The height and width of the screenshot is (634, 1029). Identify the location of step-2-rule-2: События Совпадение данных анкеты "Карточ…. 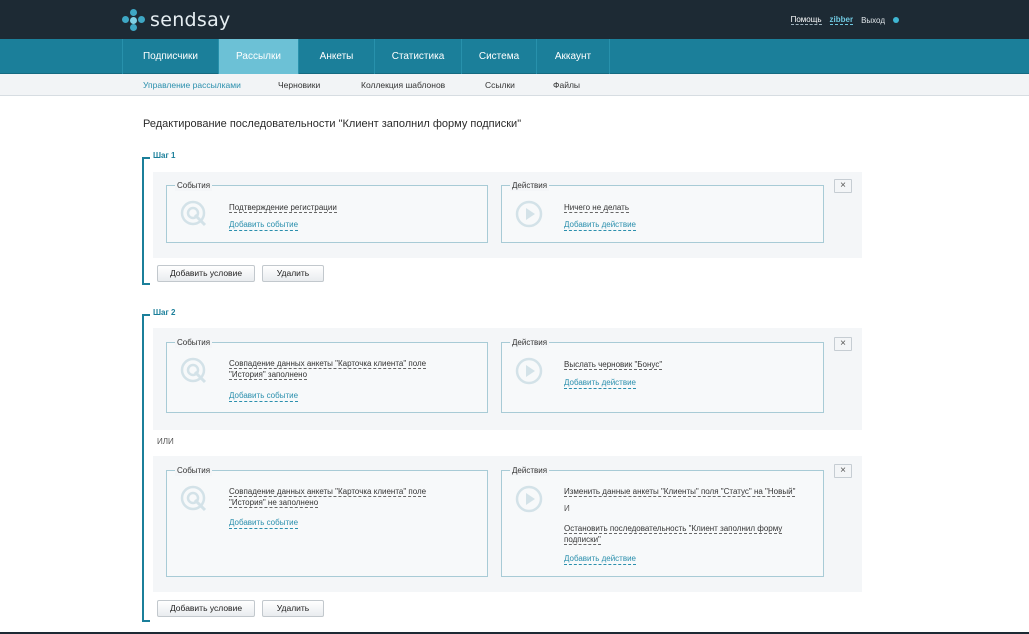
(507, 524).